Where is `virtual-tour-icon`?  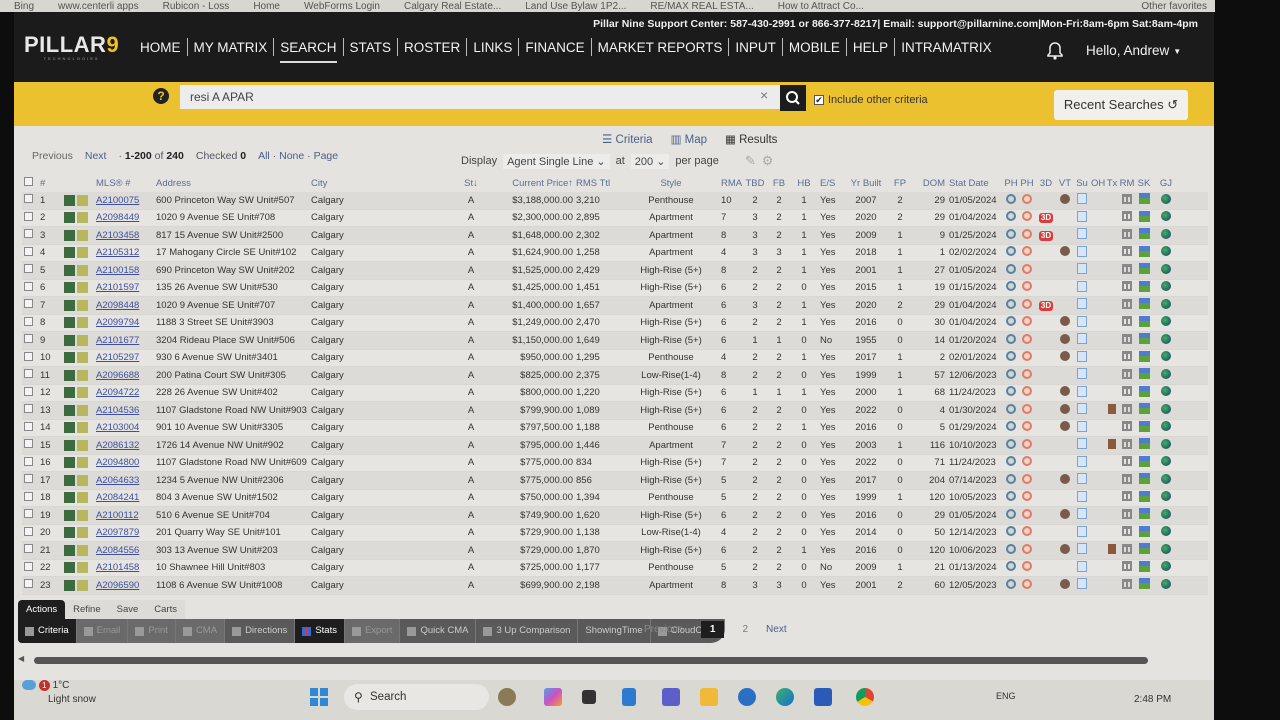 virtual-tour-icon is located at coordinates (1065, 583).